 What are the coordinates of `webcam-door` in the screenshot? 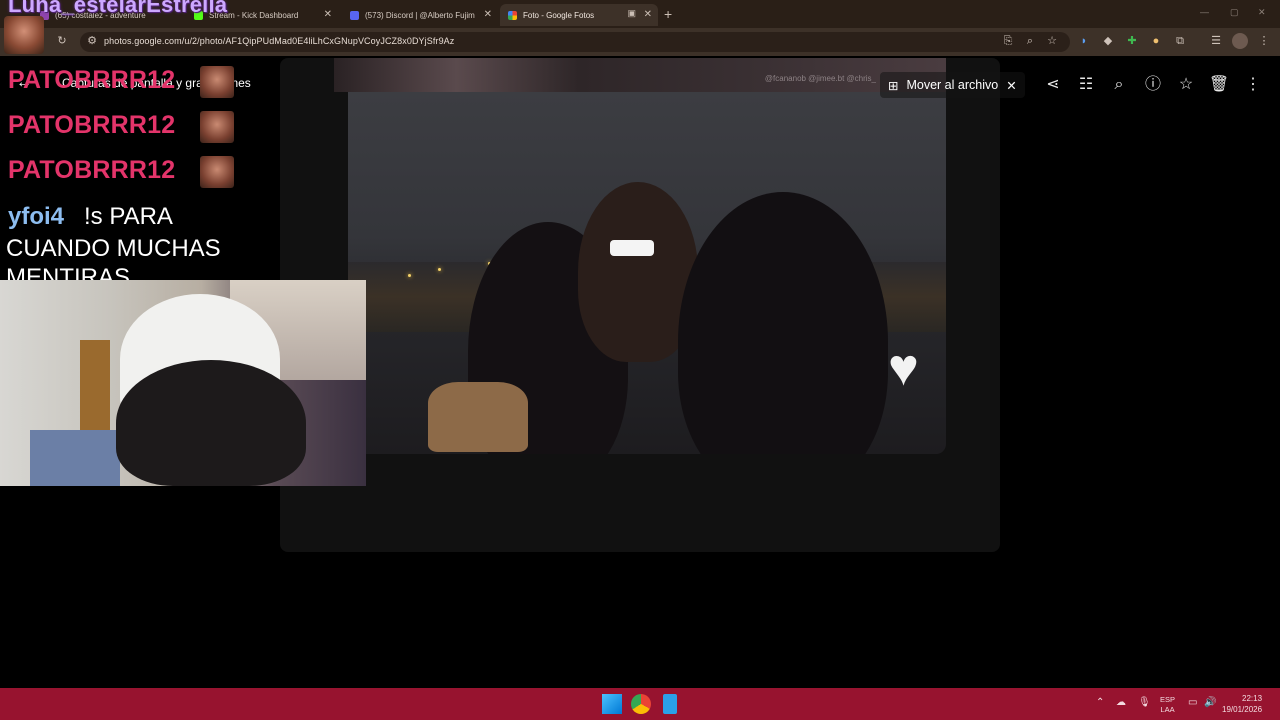 It's located at (95, 390).